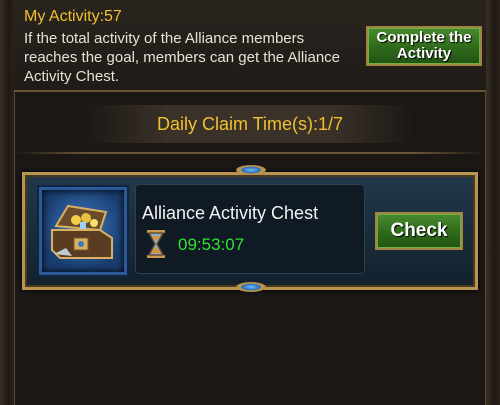  Describe the element at coordinates (156, 246) in the screenshot. I see `hourglass-icon` at that location.